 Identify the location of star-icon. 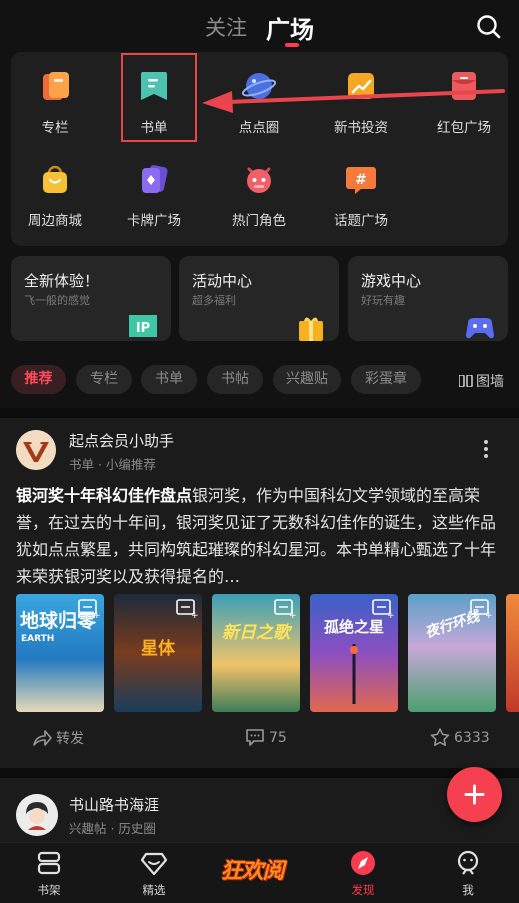
(440, 737).